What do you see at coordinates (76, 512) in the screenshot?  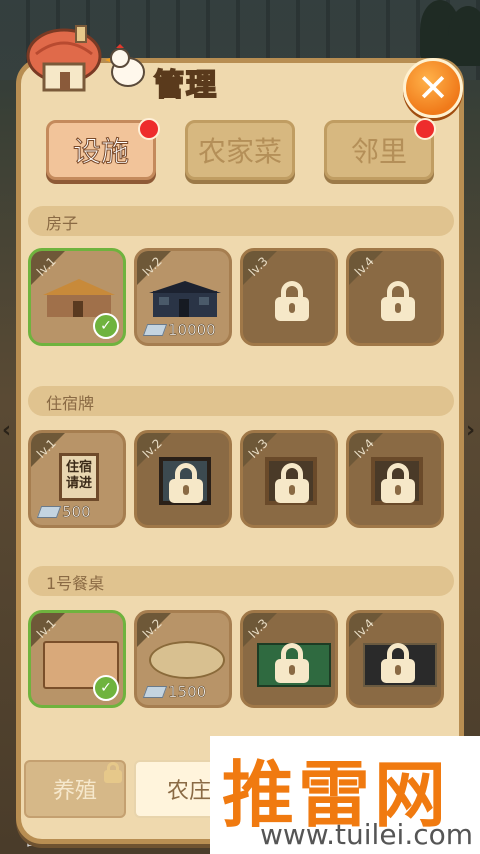 I see `price-value: 500` at bounding box center [76, 512].